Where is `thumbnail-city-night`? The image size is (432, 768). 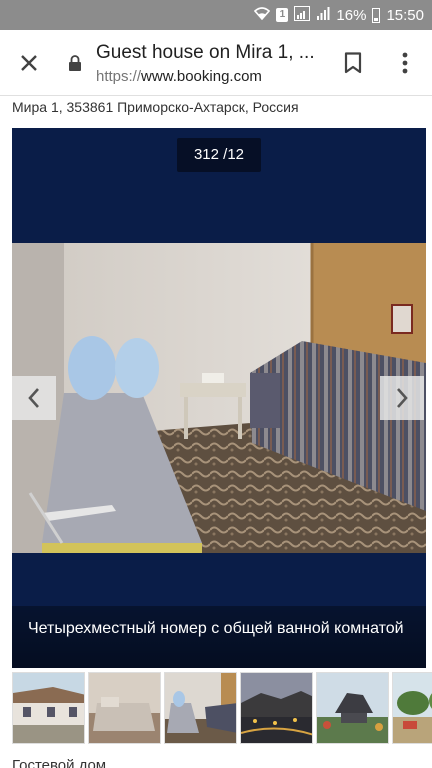
thumbnail-city-night is located at coordinates (276, 708).